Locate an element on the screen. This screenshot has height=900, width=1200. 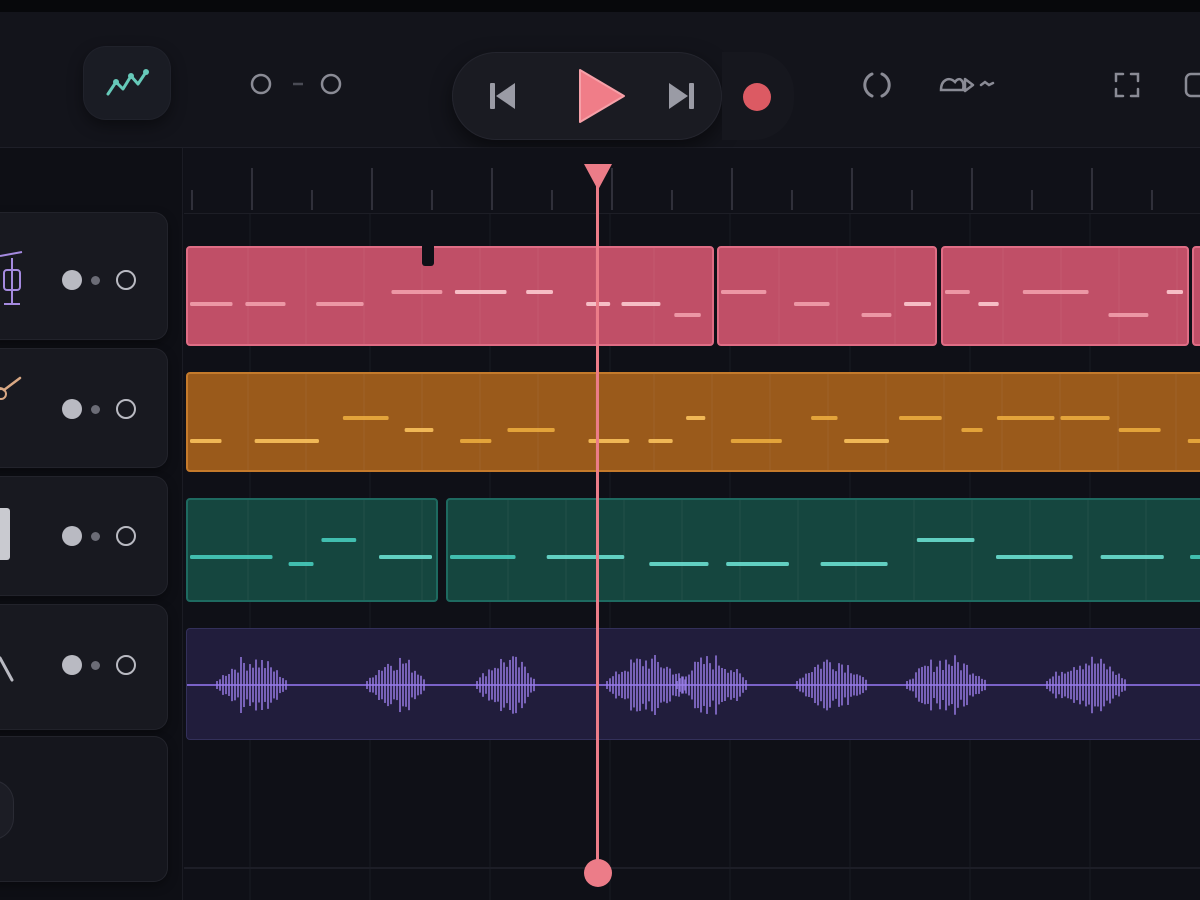
panel-toggle-button is located at coordinates (1190, 85).